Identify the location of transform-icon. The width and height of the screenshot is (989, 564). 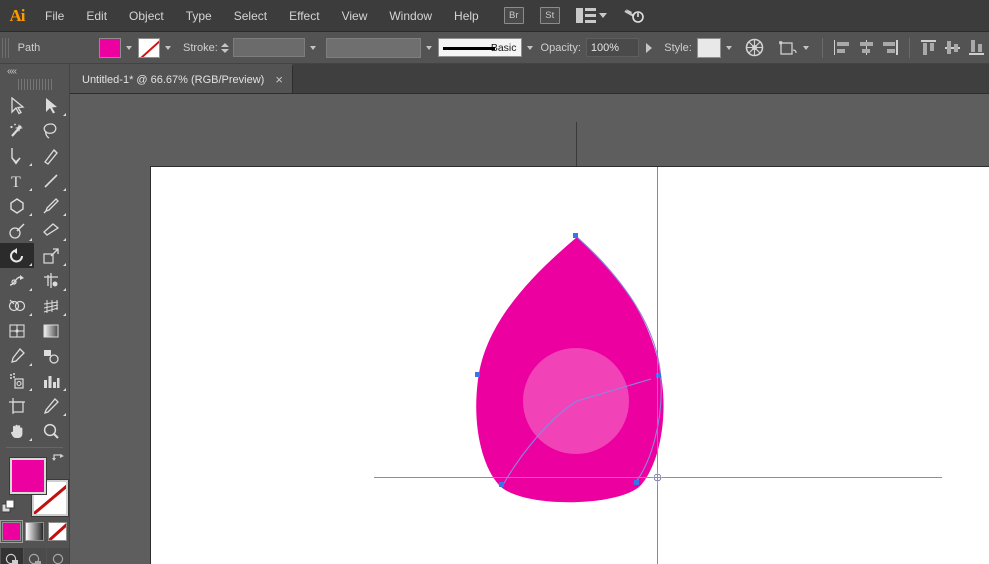
(787, 48).